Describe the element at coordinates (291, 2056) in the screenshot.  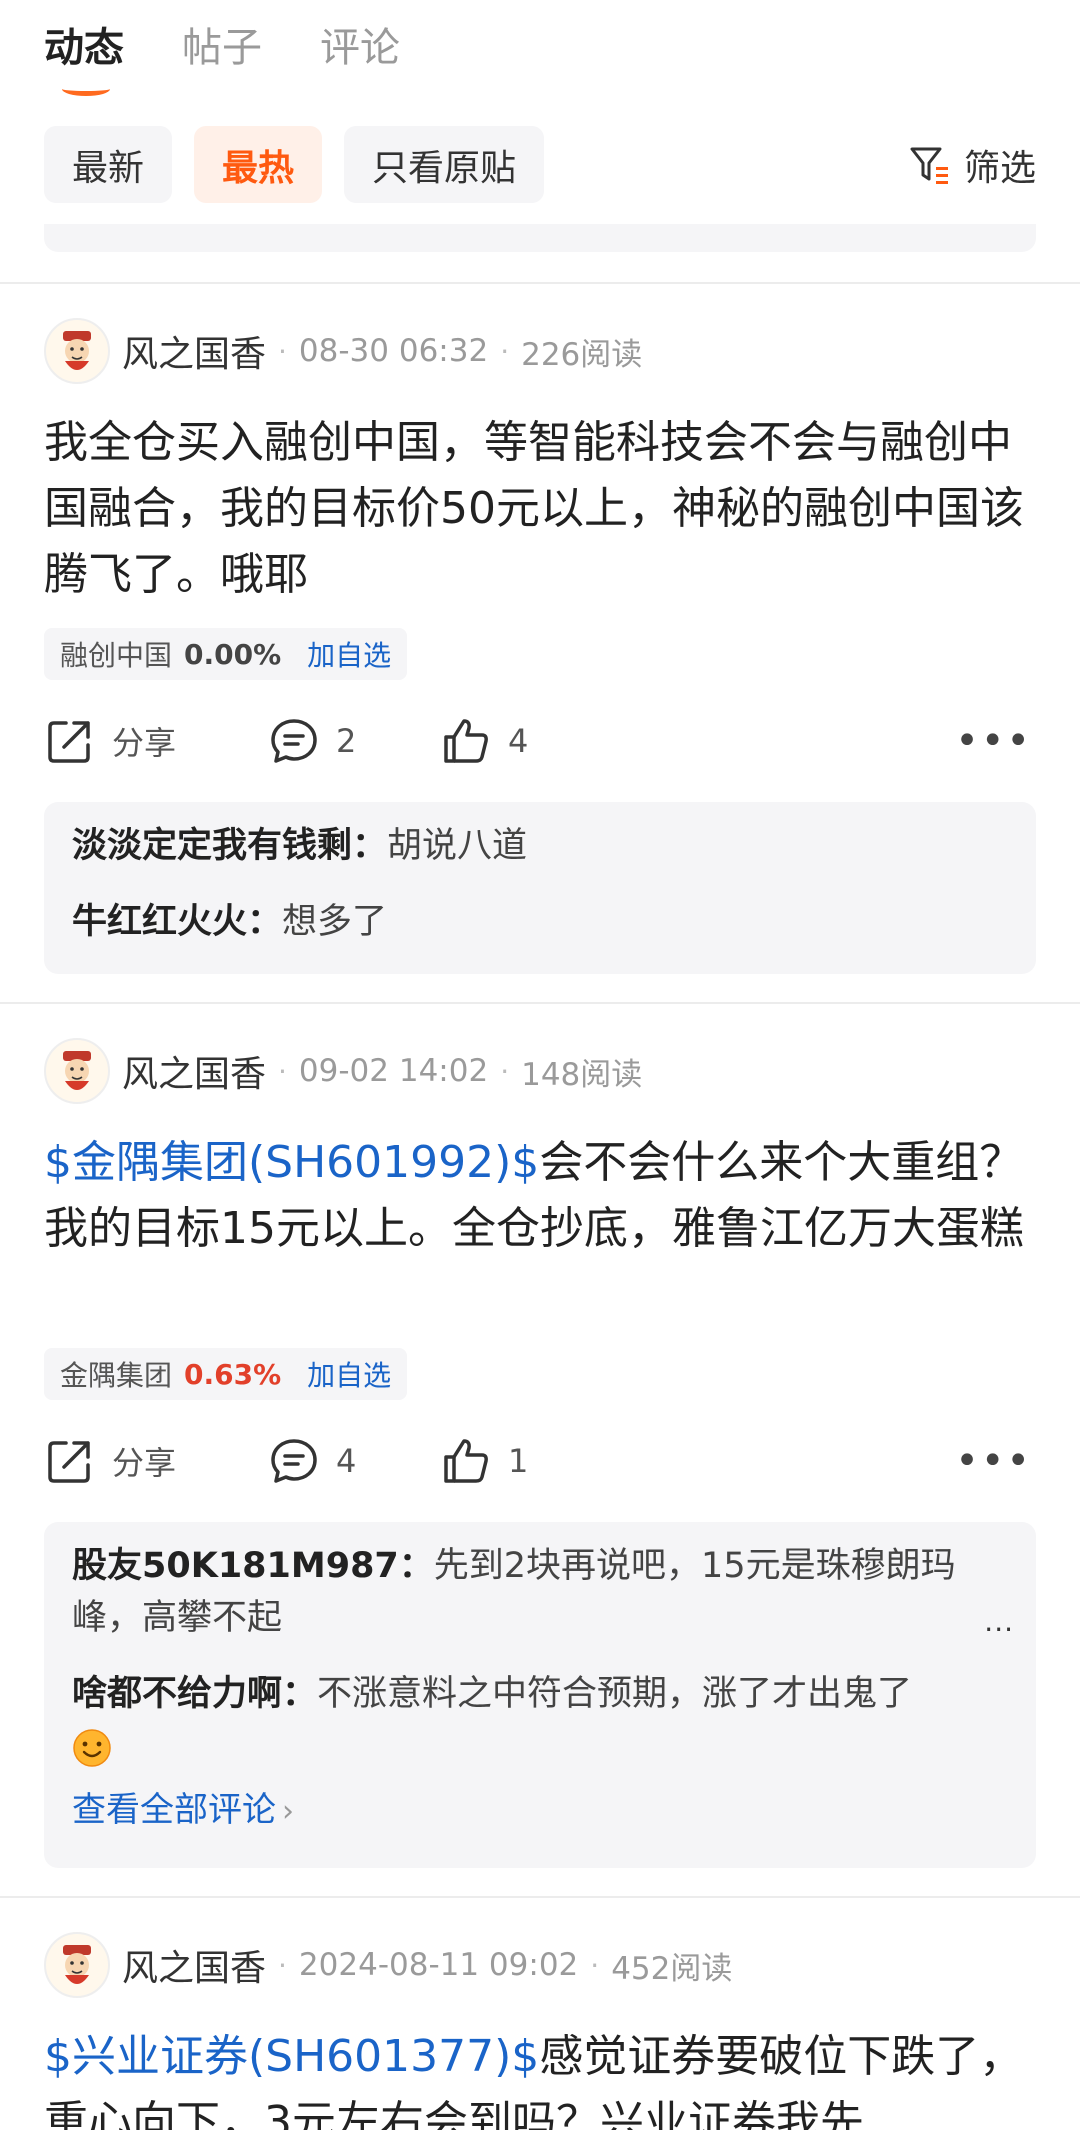
I see `post-stock-link: $兴业证券(SH601377)$` at that location.